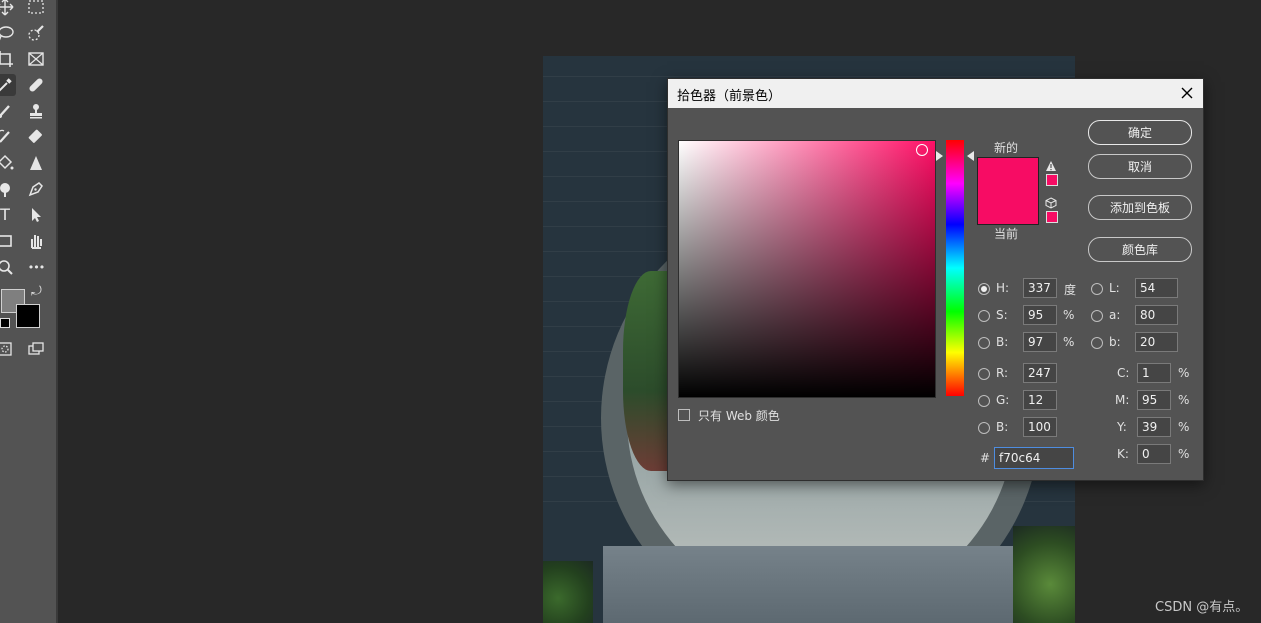 The height and width of the screenshot is (623, 1261). Describe the element at coordinates (1154, 373) in the screenshot. I see `c-input: 1` at that location.